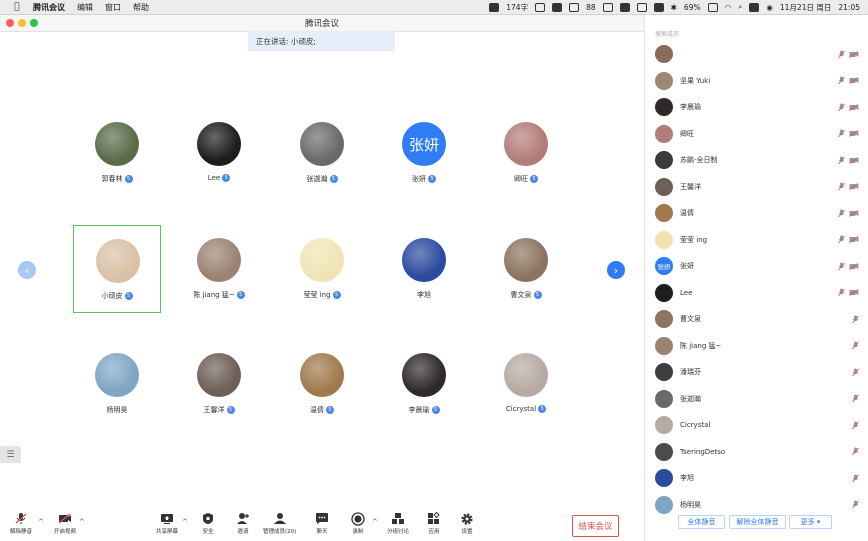 This screenshot has height=541, width=868. What do you see at coordinates (757, 213) in the screenshot?
I see `member-list-item: 温倩` at bounding box center [757, 213].